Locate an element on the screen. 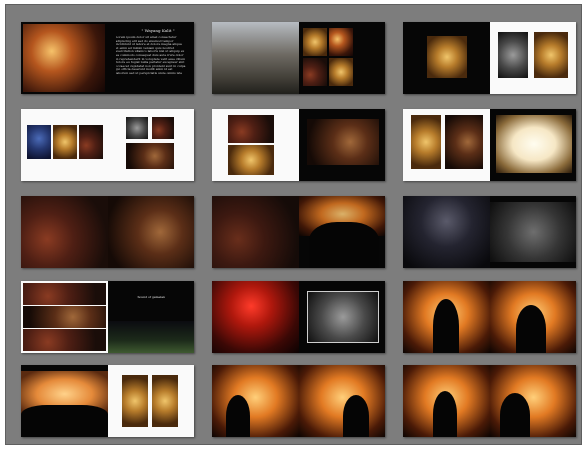 This screenshot has height=450, width=587. spread-8-silhouette is located at coordinates (343, 245).